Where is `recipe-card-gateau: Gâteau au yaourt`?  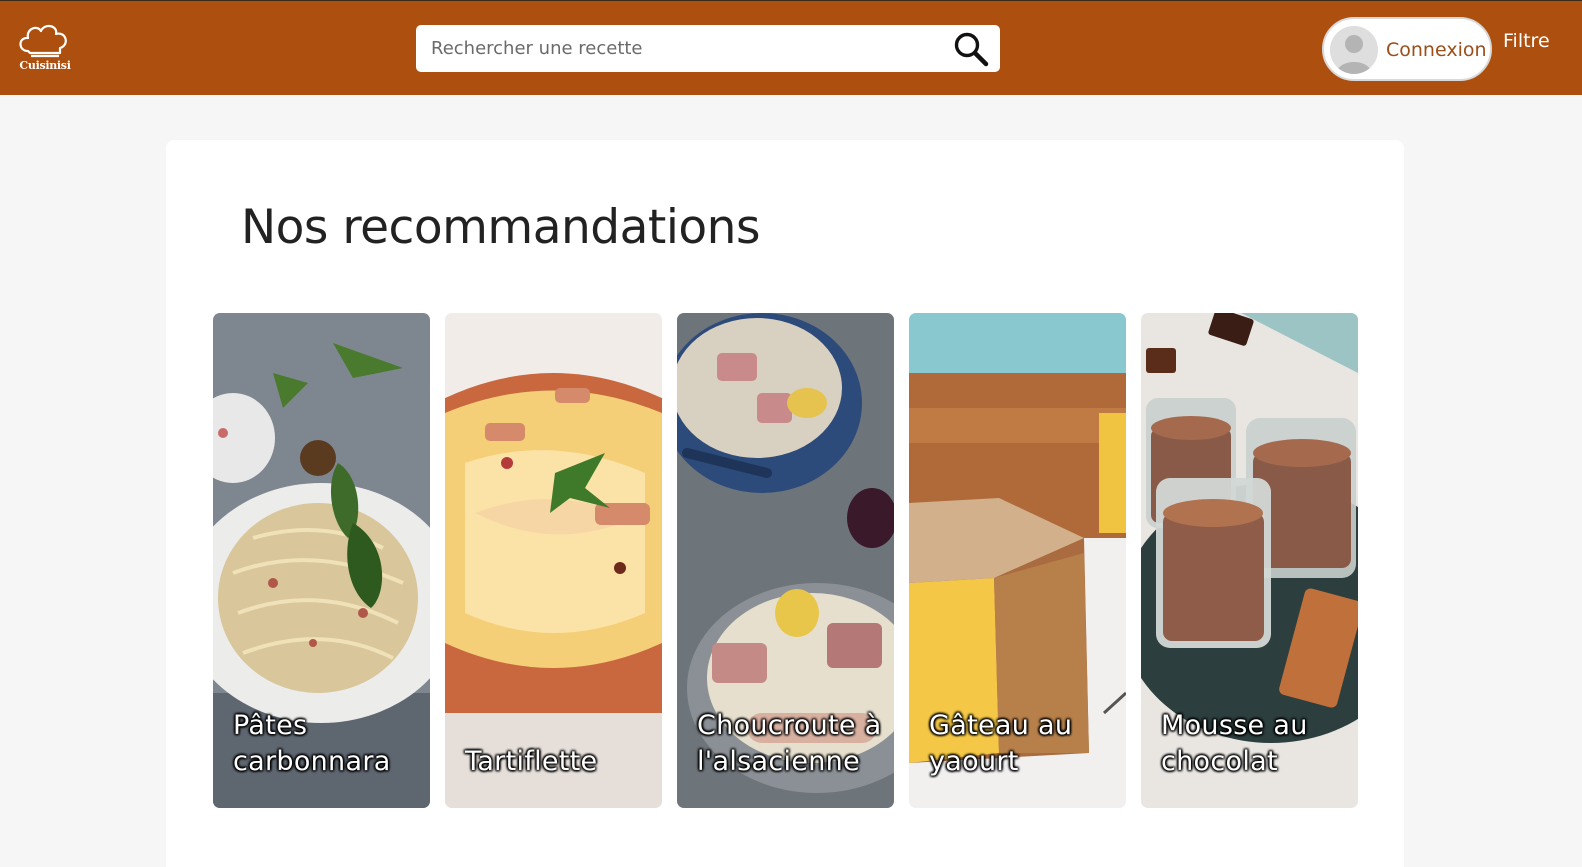 recipe-card-gateau: Gâteau au yaourt is located at coordinates (1017, 560).